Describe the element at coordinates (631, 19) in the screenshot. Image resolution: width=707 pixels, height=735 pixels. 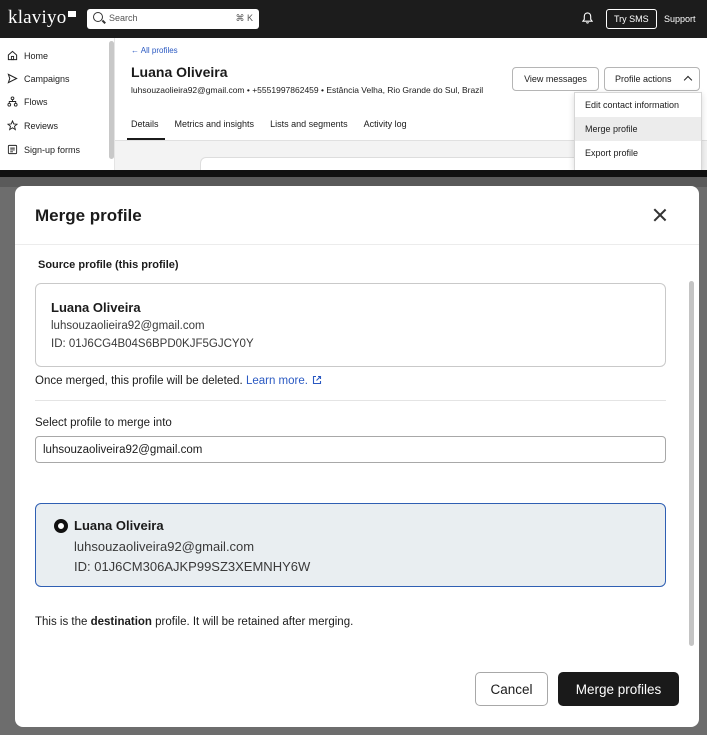
I see `try-sms-button: Try SMS` at that location.